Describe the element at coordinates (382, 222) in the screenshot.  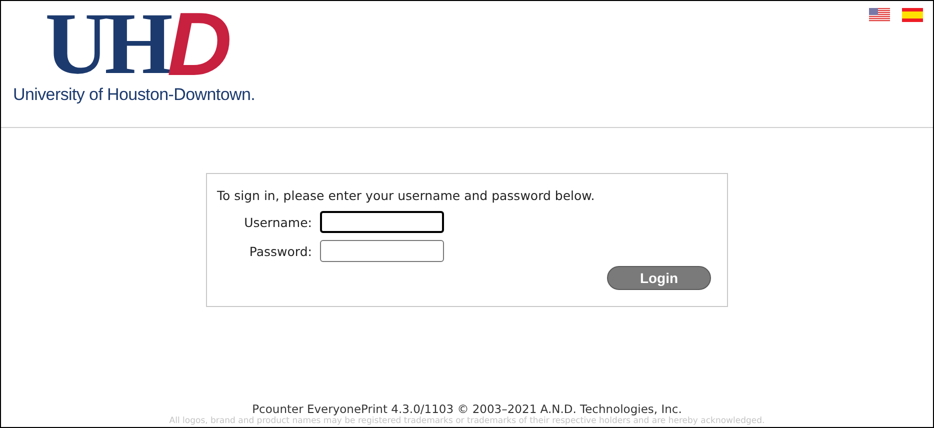
I see `username-field` at that location.